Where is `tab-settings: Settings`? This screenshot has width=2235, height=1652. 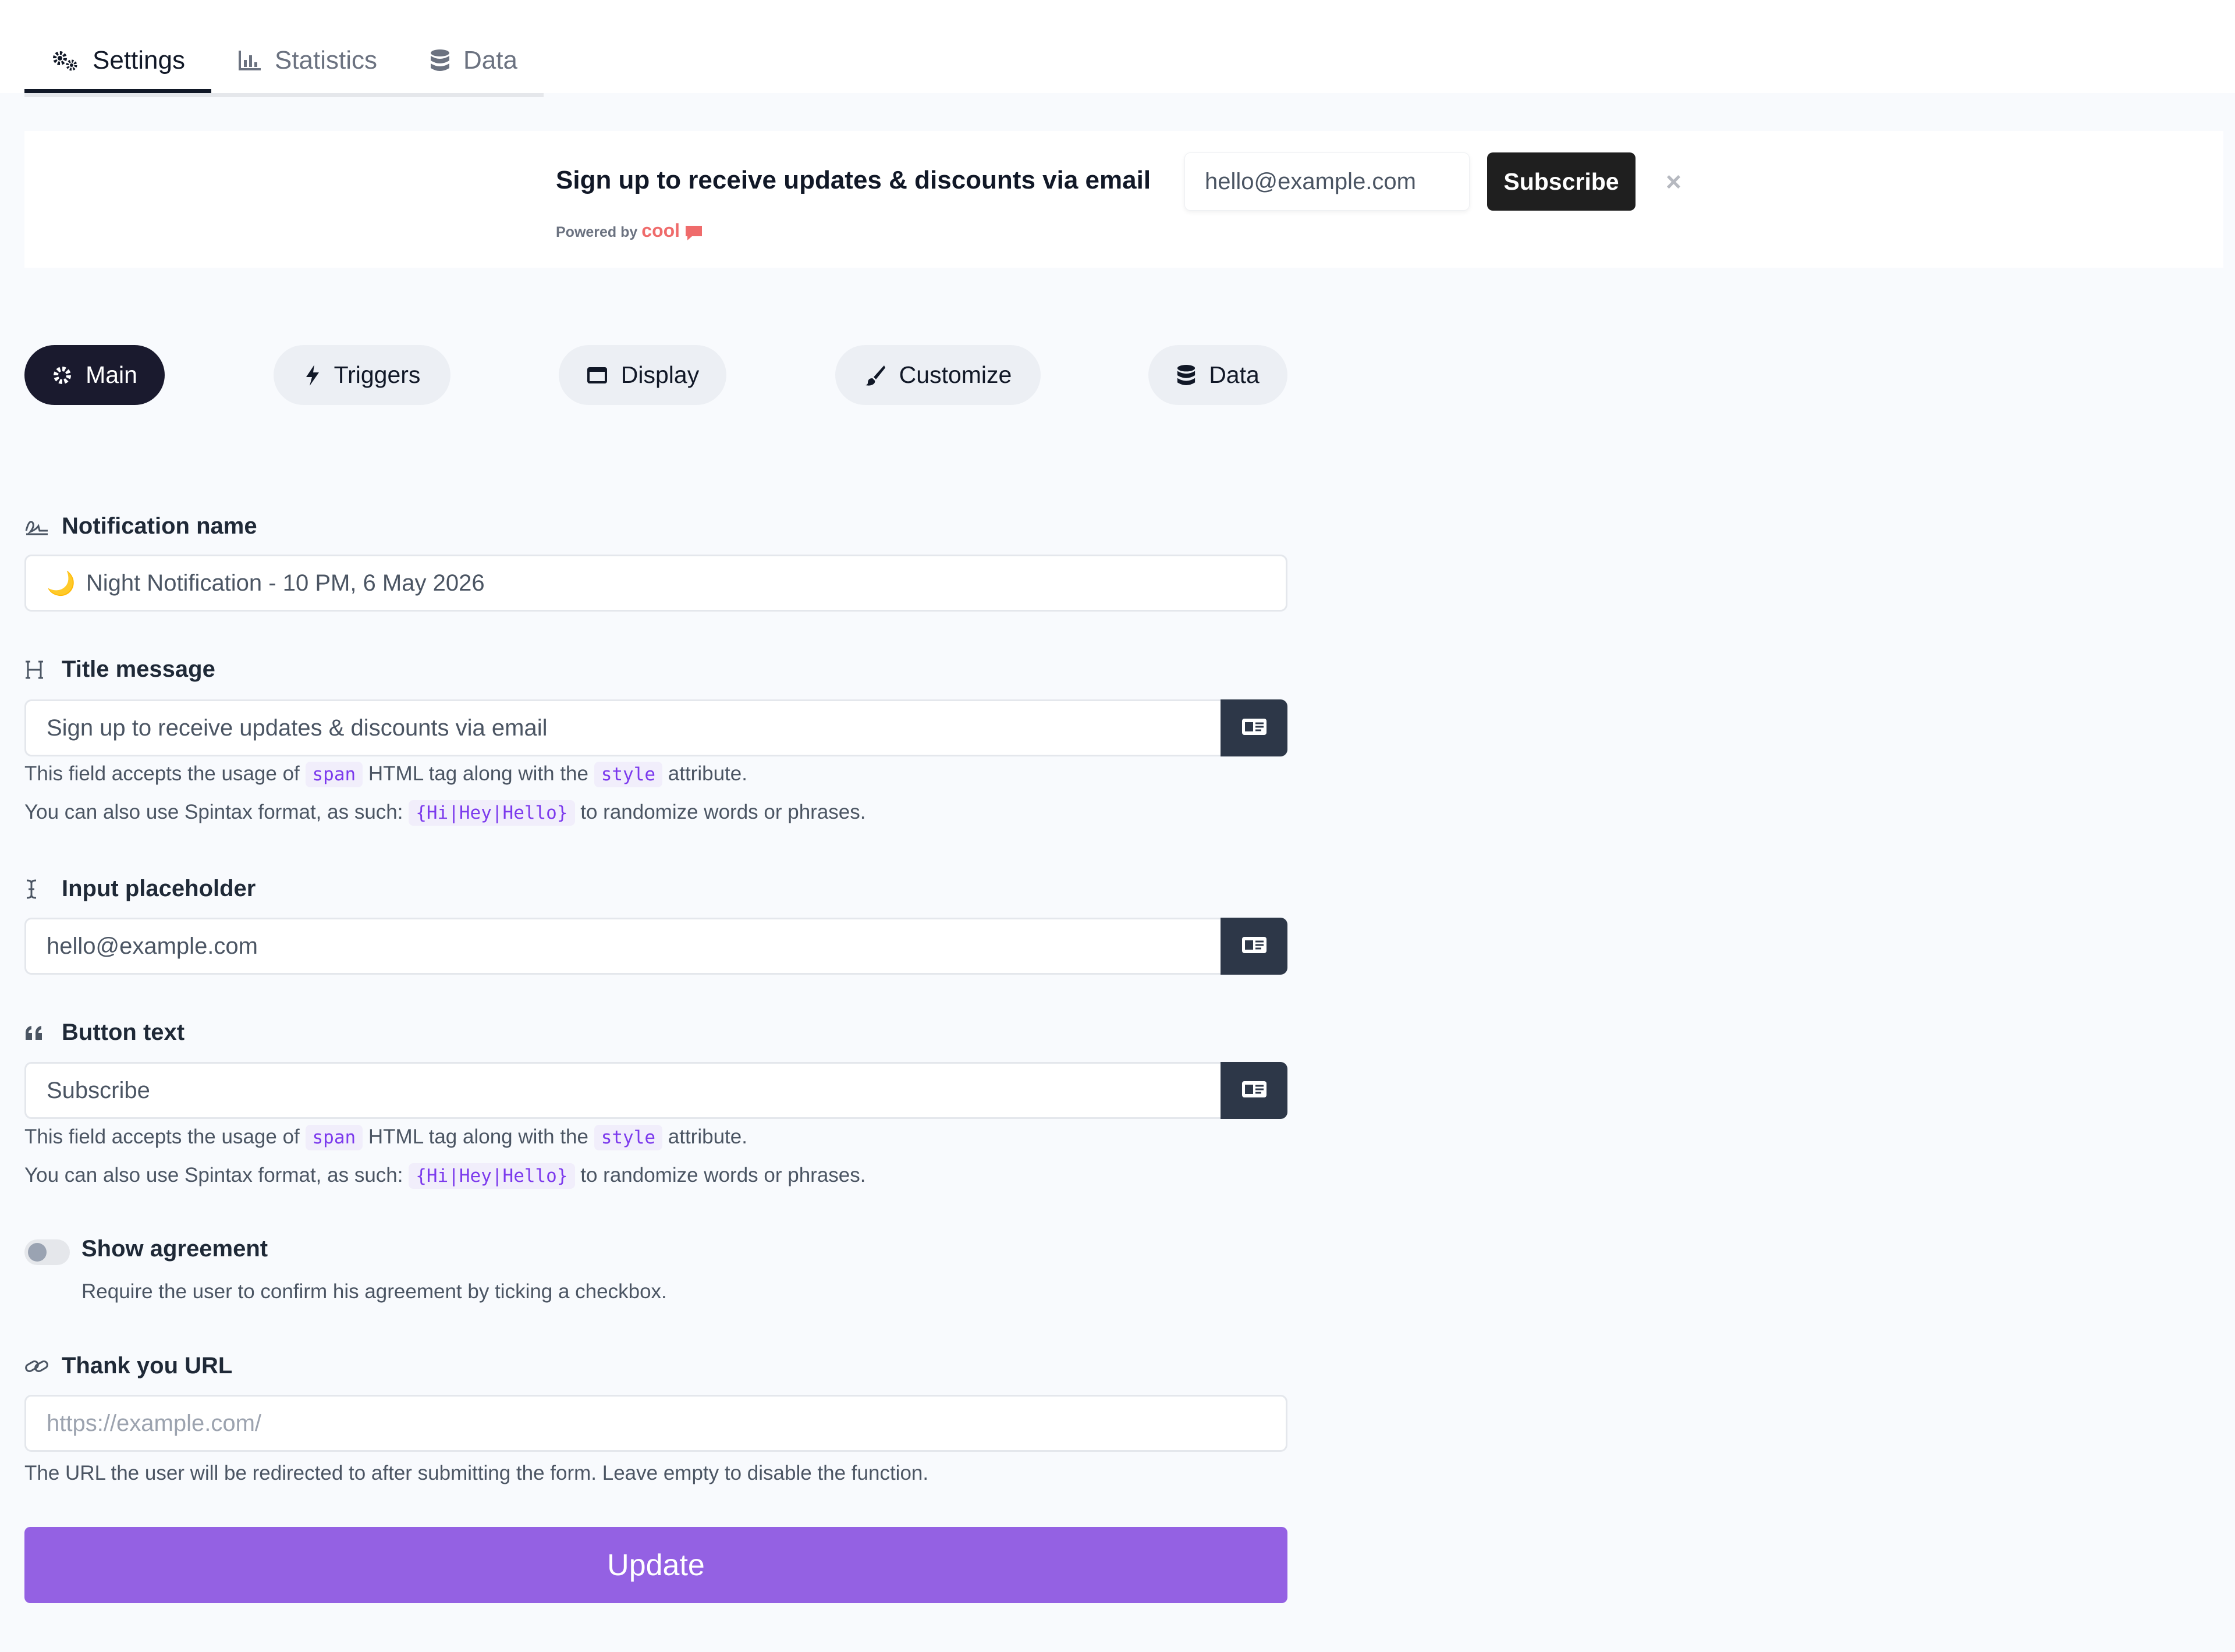 tab-settings: Settings is located at coordinates (117, 62).